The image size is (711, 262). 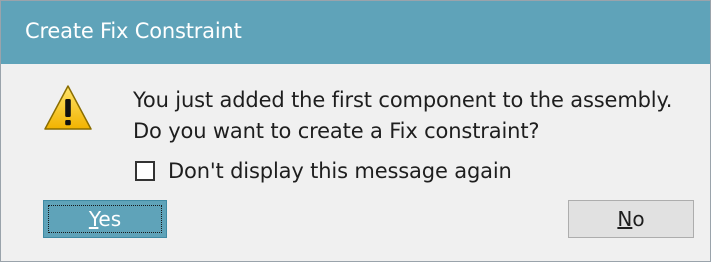 What do you see at coordinates (340, 171) in the screenshot?
I see `dont-display-again-label: Don't display this message again` at bounding box center [340, 171].